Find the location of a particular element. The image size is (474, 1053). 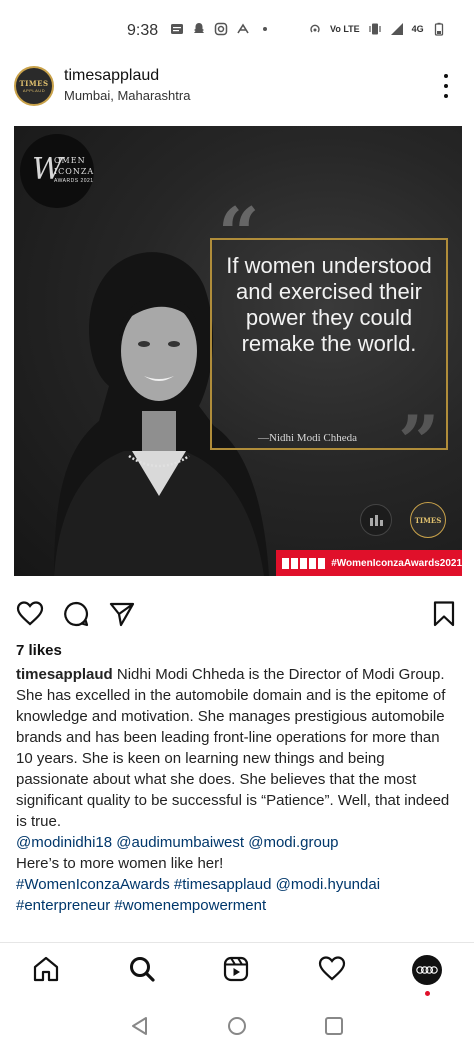

back-icon is located at coordinates (140, 1026).